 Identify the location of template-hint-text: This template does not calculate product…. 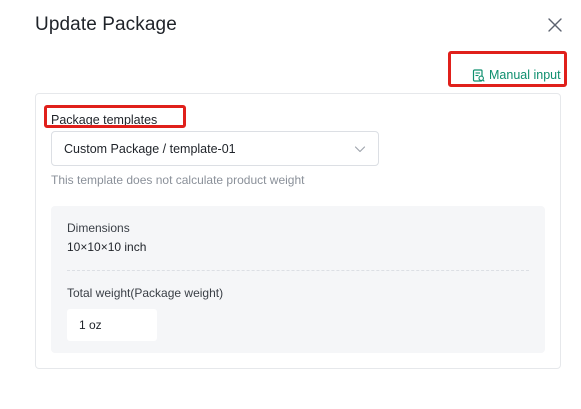
(178, 180).